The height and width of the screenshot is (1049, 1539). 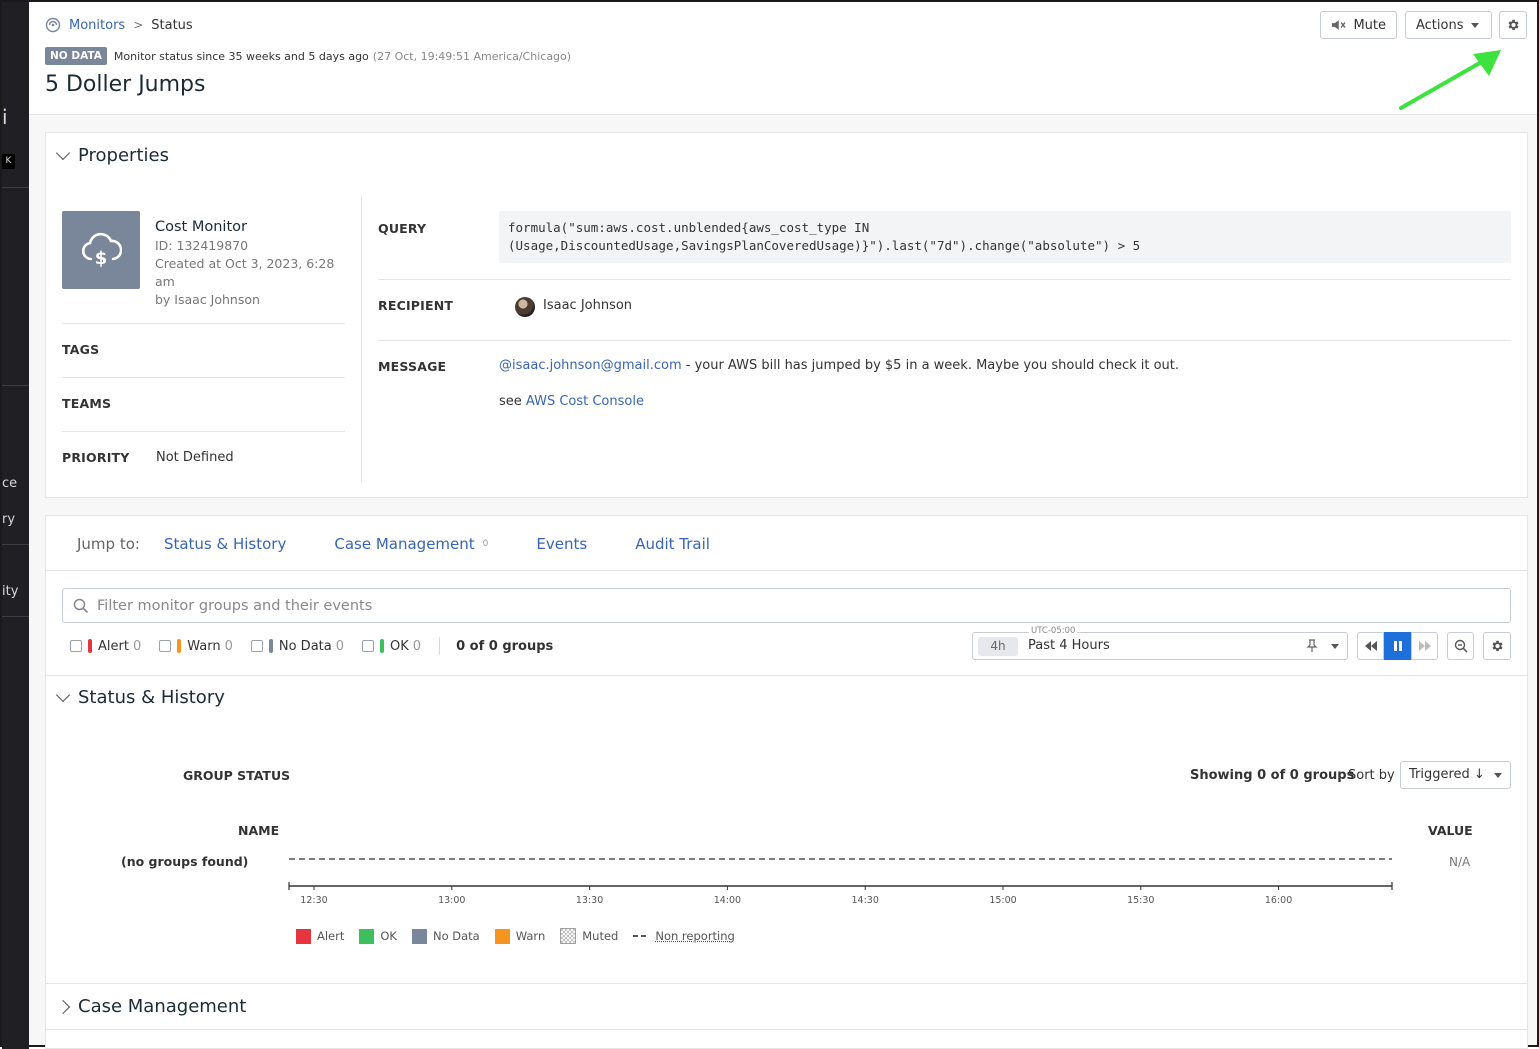 What do you see at coordinates (589, 900) in the screenshot?
I see `timeline-tick-label: 13:30` at bounding box center [589, 900].